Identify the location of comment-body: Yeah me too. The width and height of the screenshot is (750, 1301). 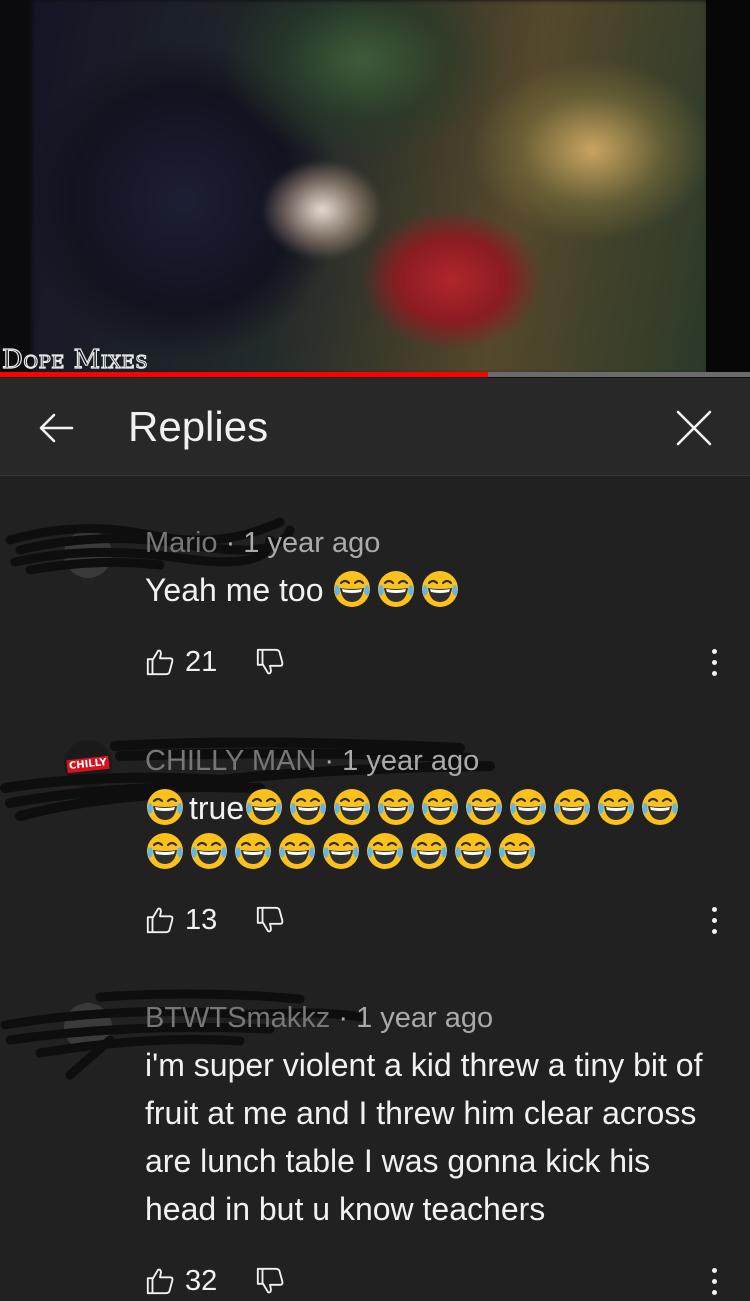
(234, 590).